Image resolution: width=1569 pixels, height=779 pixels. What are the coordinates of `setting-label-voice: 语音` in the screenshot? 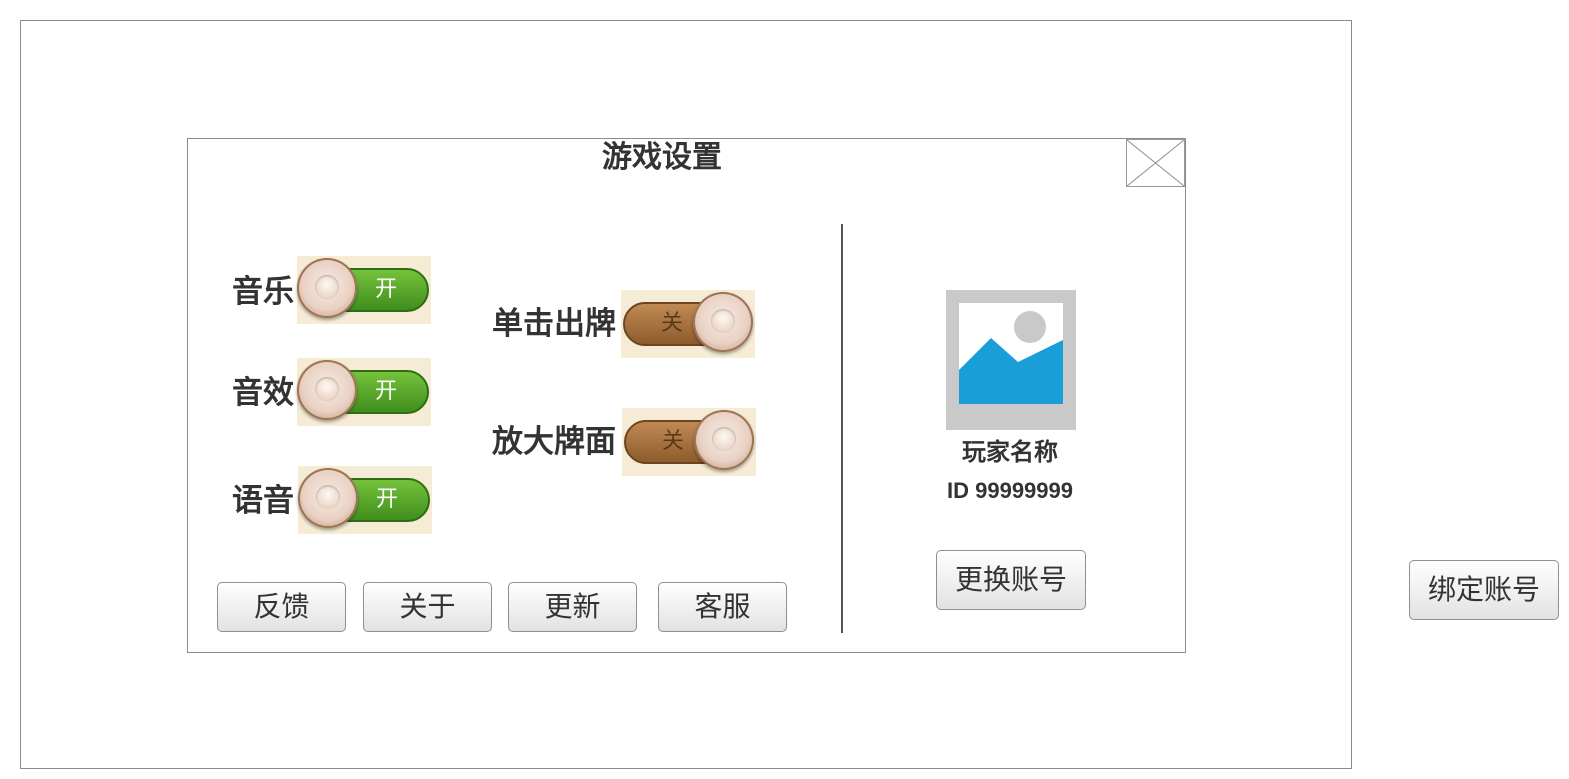 It's located at (263, 501).